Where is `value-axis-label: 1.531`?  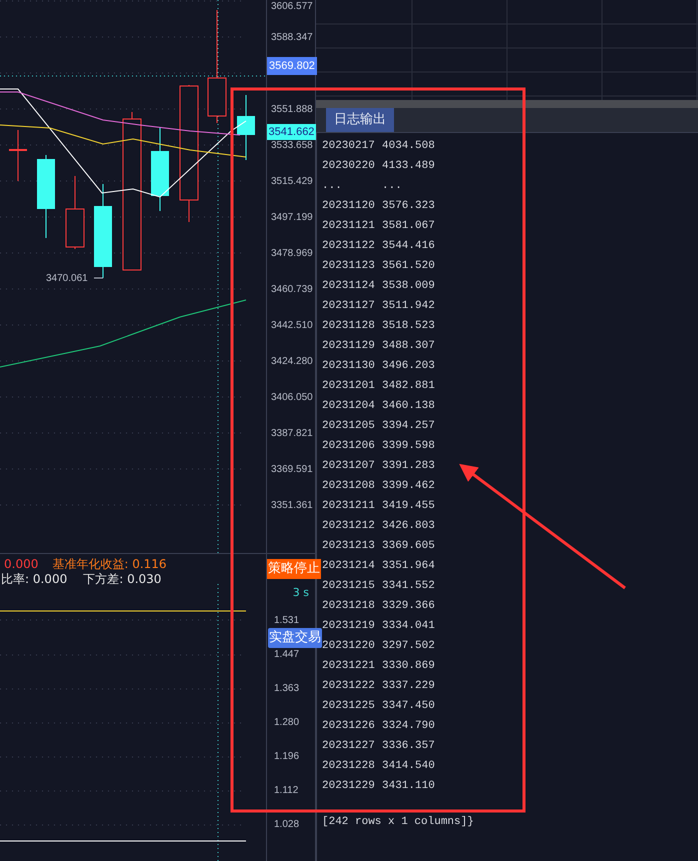 value-axis-label: 1.531 is located at coordinates (287, 620).